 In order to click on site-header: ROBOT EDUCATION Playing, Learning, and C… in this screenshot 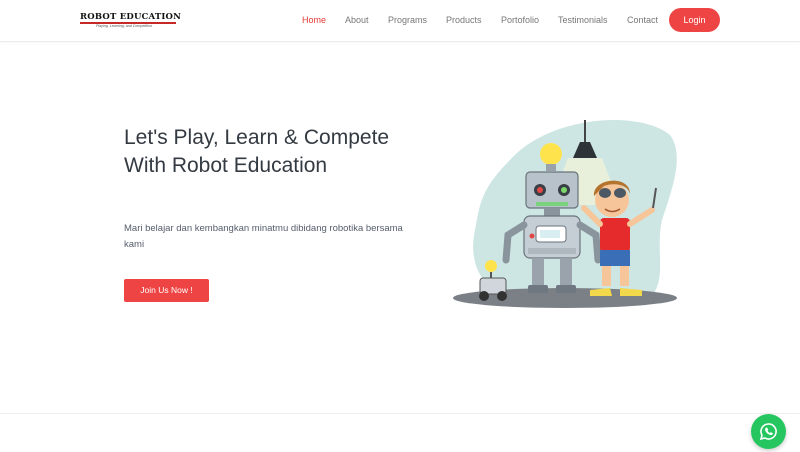, I will do `click(400, 21)`.